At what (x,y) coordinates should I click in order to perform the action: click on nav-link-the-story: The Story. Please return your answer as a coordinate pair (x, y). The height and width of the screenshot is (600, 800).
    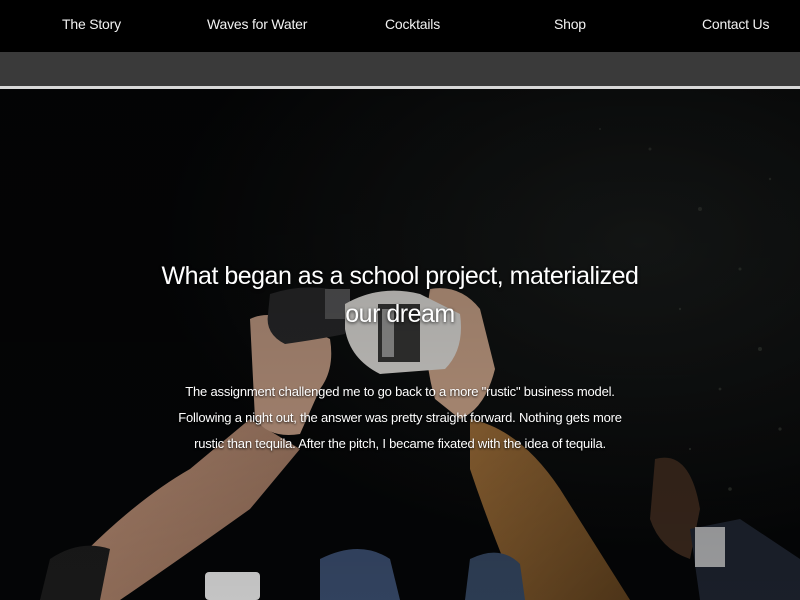
    Looking at the image, I should click on (91, 24).